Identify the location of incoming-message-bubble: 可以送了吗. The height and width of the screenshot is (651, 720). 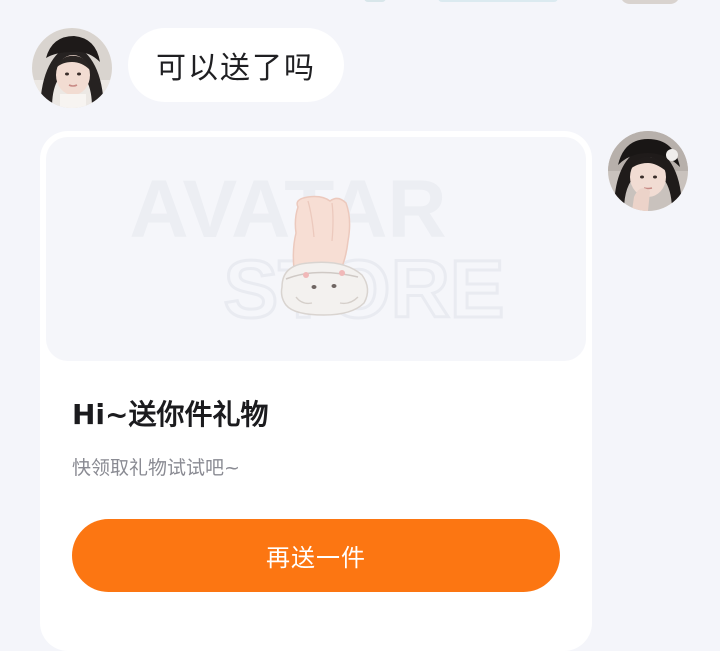
(236, 65).